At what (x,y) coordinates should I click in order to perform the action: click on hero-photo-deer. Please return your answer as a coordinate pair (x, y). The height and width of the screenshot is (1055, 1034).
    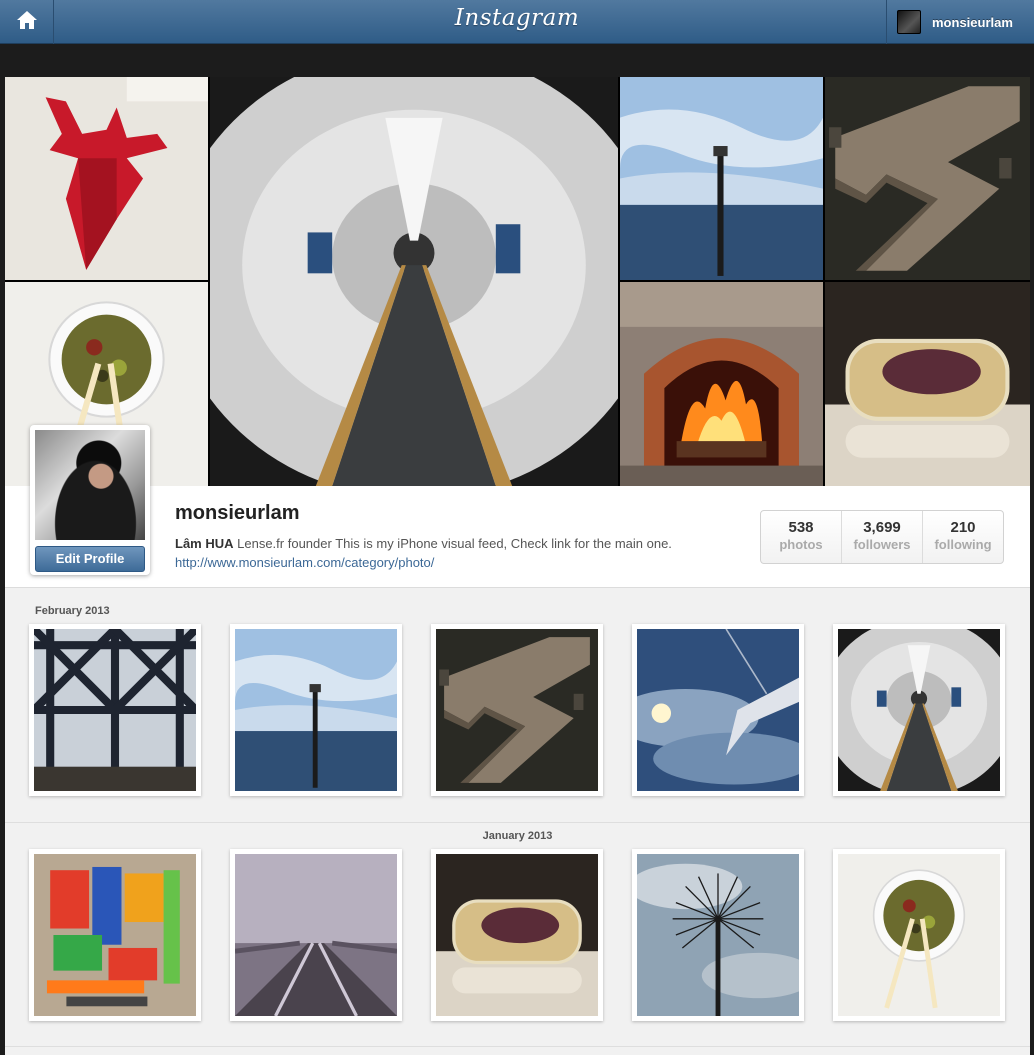
    Looking at the image, I should click on (106, 178).